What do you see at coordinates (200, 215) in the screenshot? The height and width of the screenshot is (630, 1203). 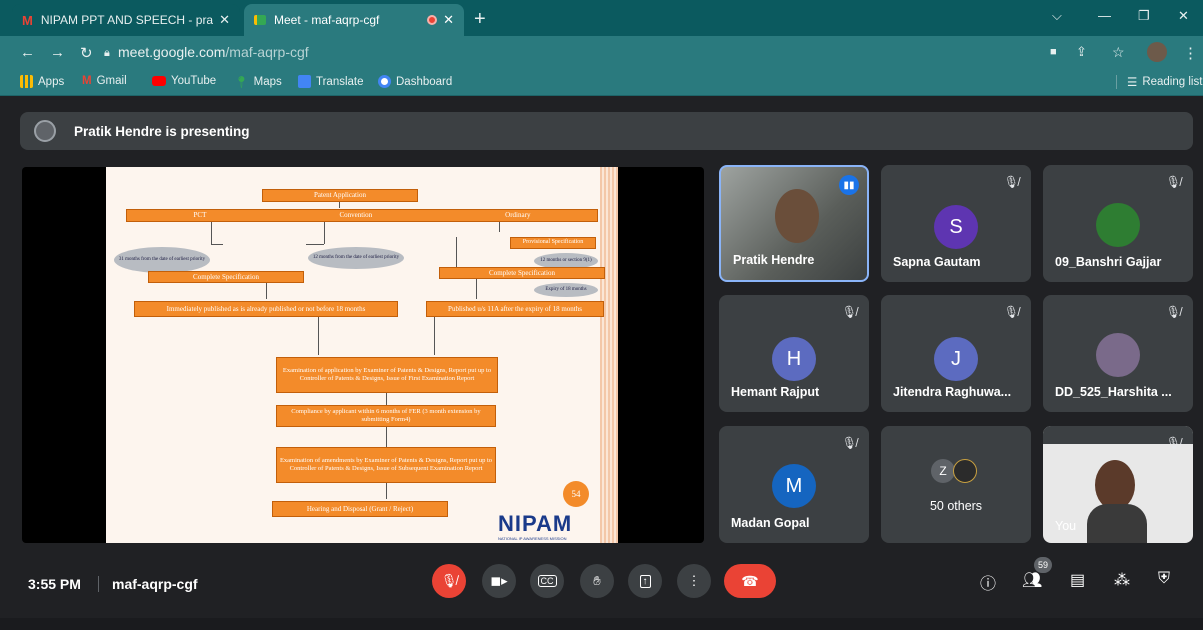 I see `route-pct: PCT` at bounding box center [200, 215].